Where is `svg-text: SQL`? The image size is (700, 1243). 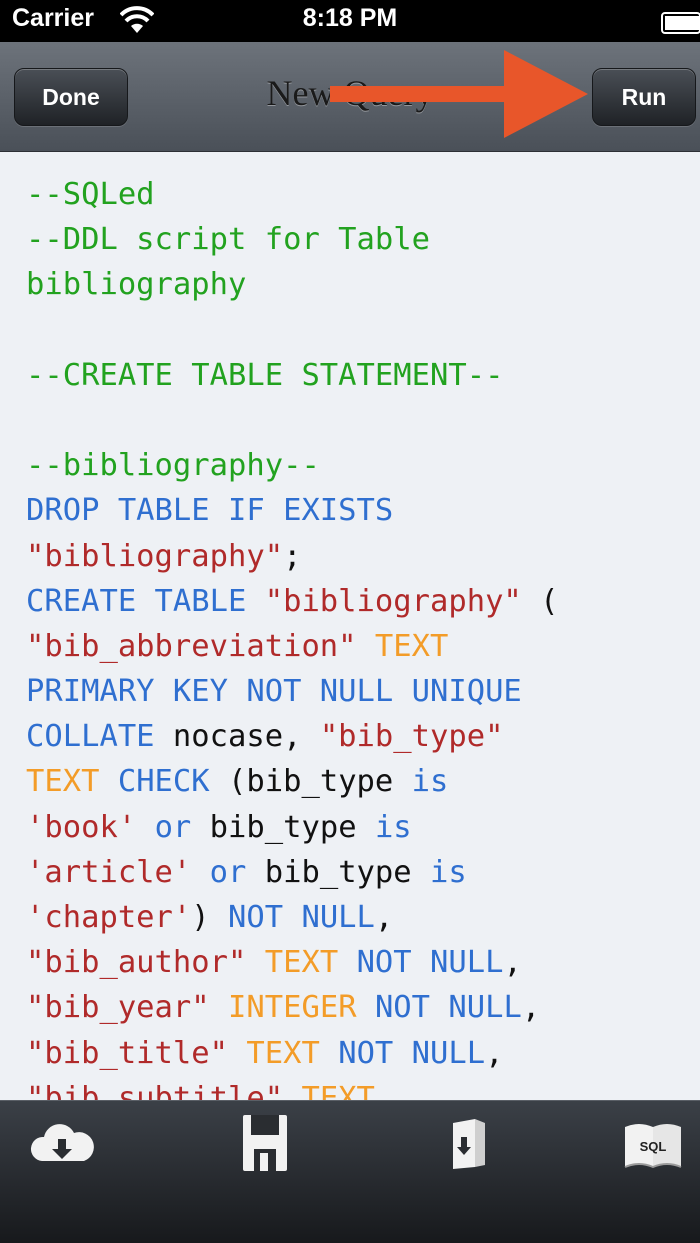
svg-text: SQL is located at coordinates (653, 1146).